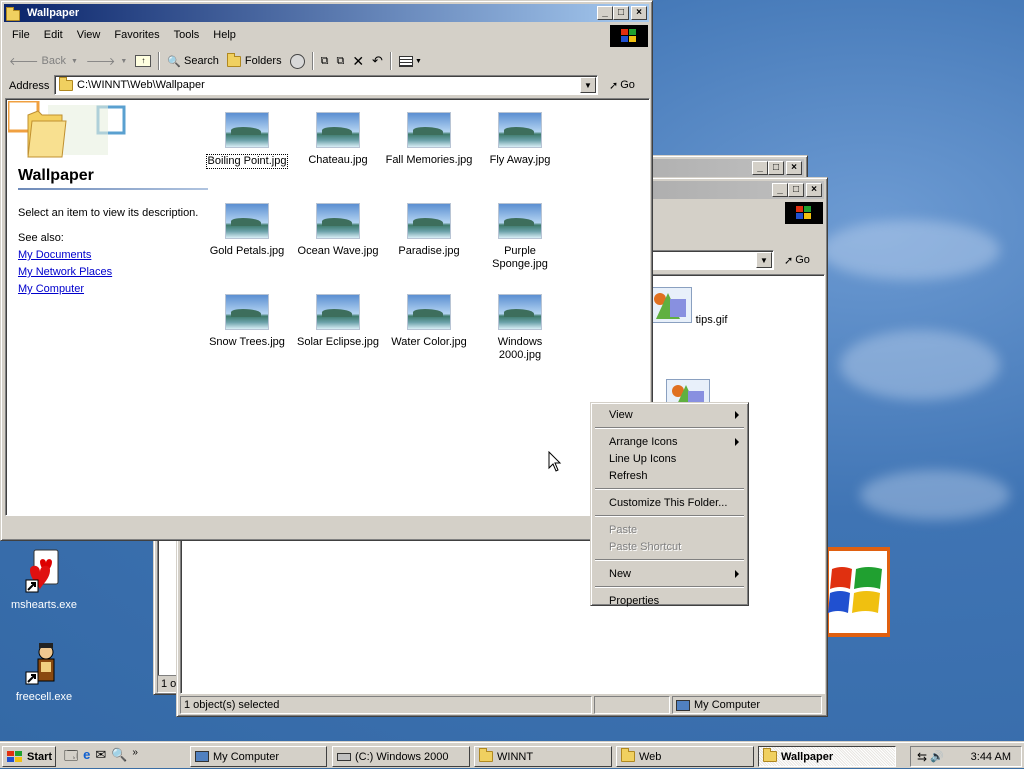  What do you see at coordinates (71, 758) in the screenshot?
I see `show-desktop-icon: 🗔` at bounding box center [71, 758].